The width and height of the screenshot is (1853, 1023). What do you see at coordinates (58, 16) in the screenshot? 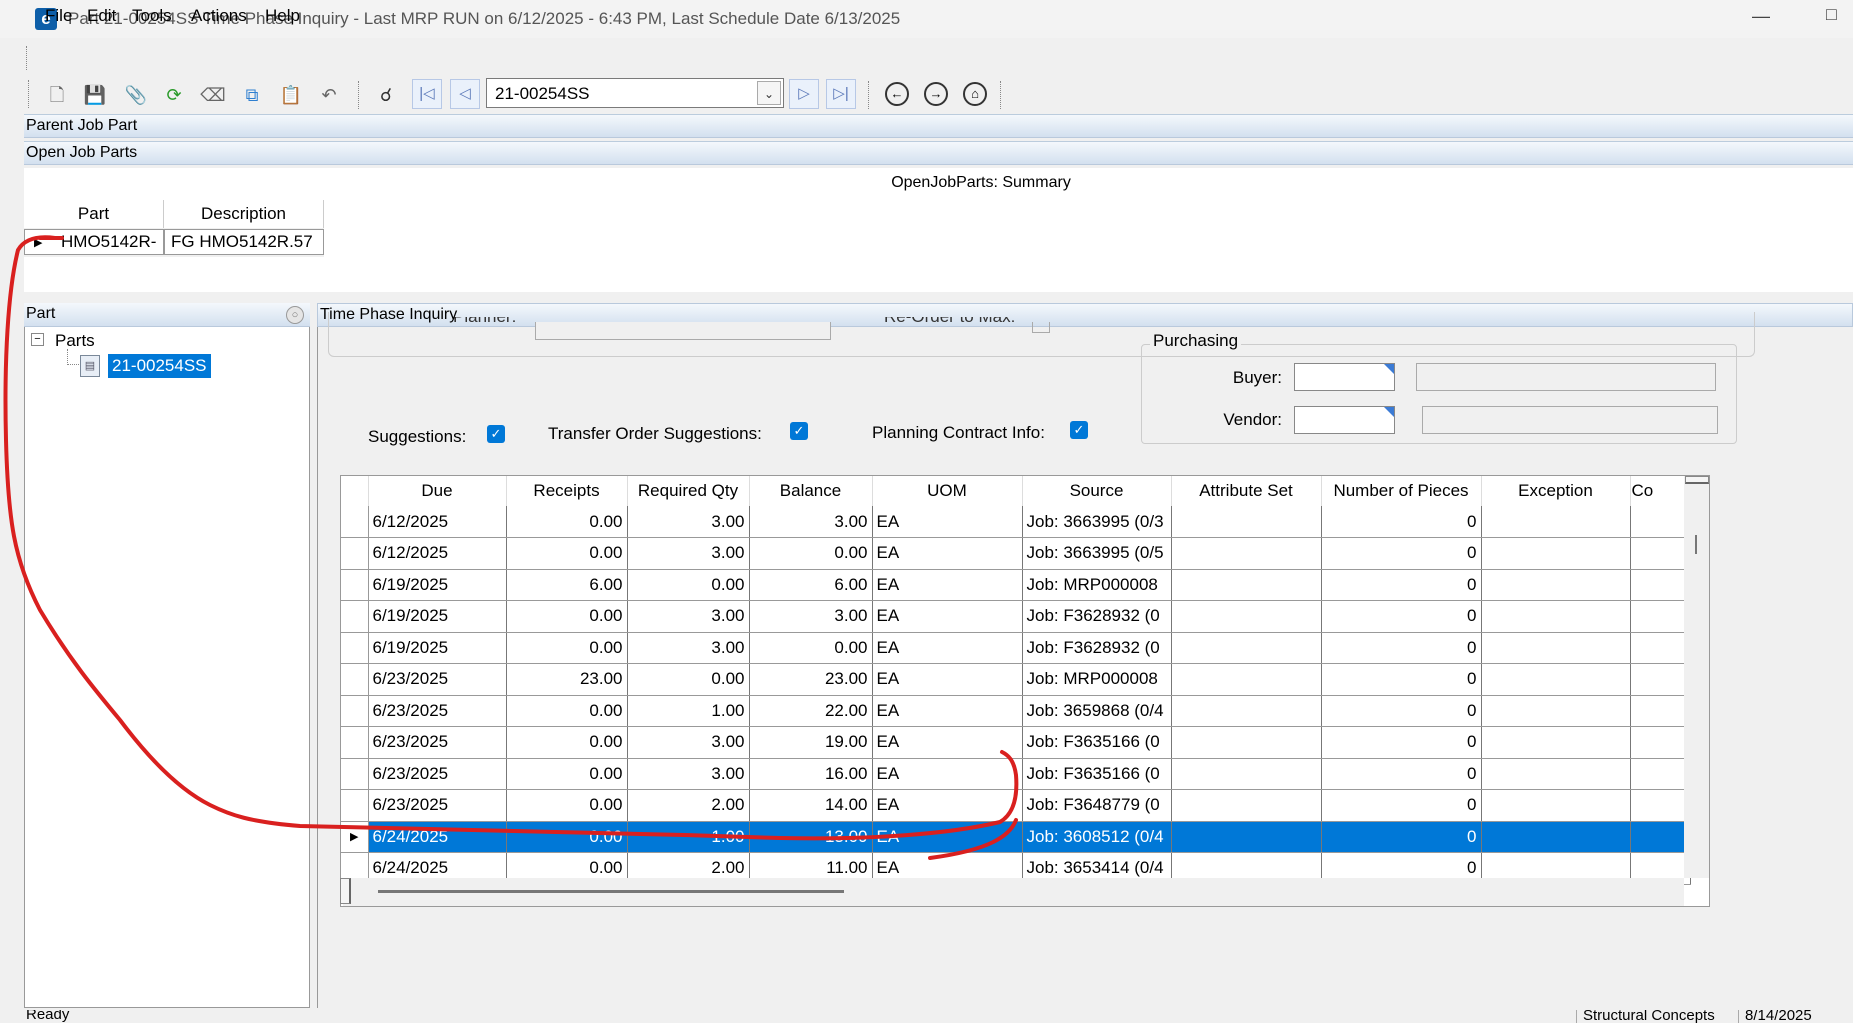
I see `menu-file: File` at bounding box center [58, 16].